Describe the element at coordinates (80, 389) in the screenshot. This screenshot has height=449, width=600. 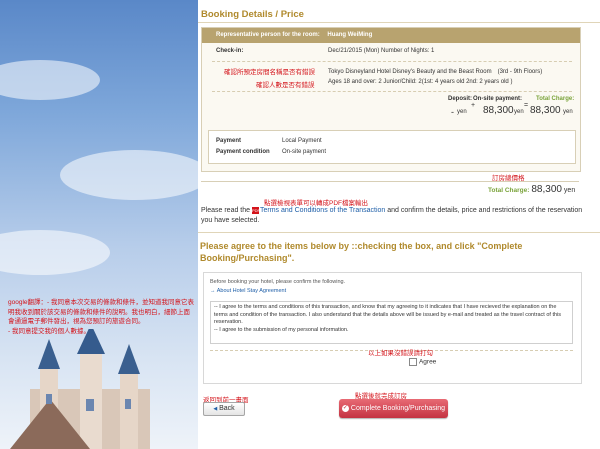
I see `castle-illustration` at that location.